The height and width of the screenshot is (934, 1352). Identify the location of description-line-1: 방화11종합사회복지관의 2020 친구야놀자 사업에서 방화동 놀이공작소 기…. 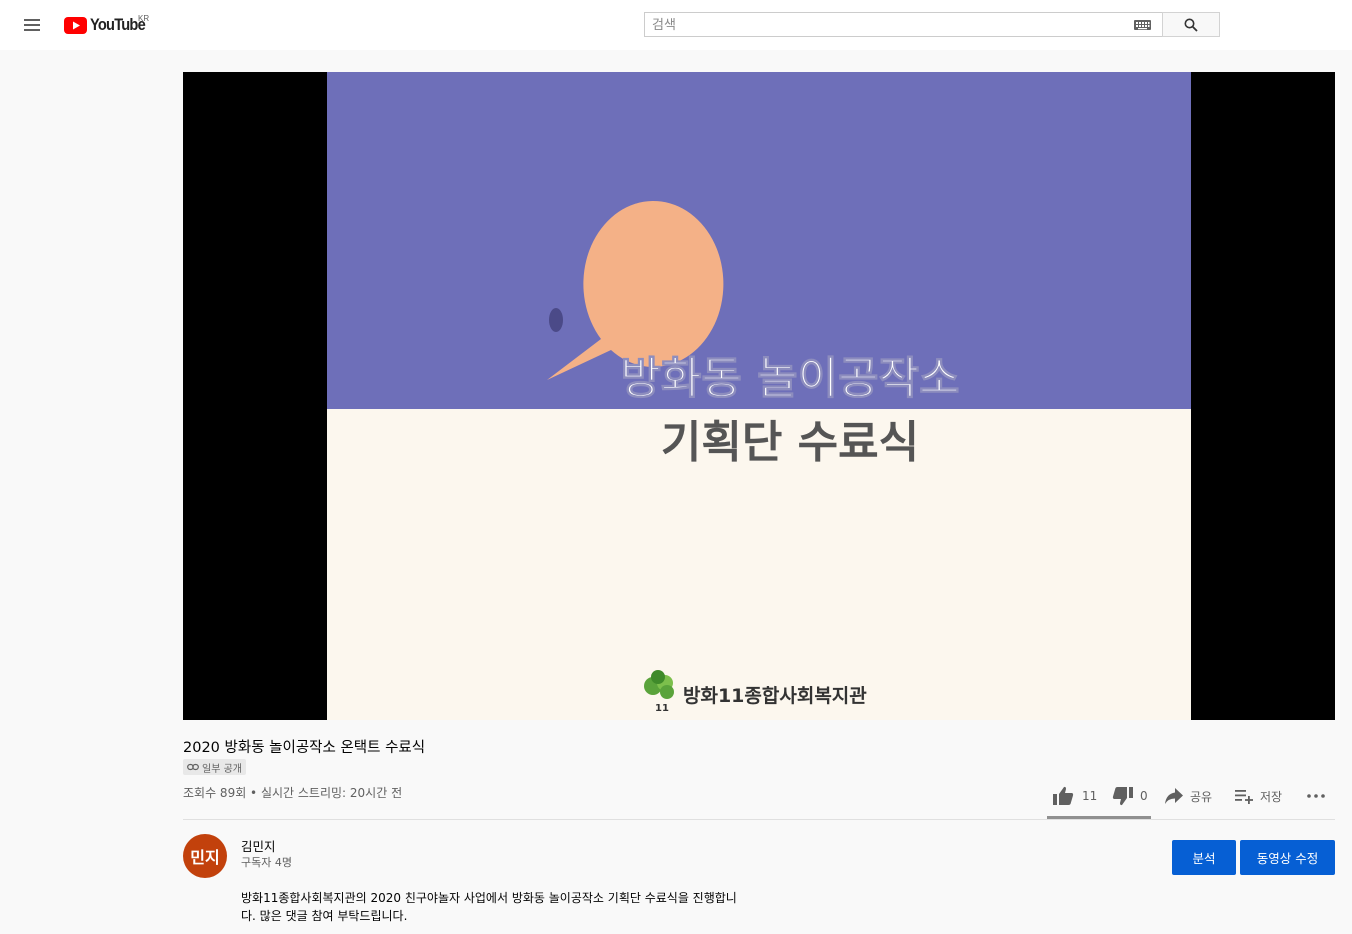
(489, 898).